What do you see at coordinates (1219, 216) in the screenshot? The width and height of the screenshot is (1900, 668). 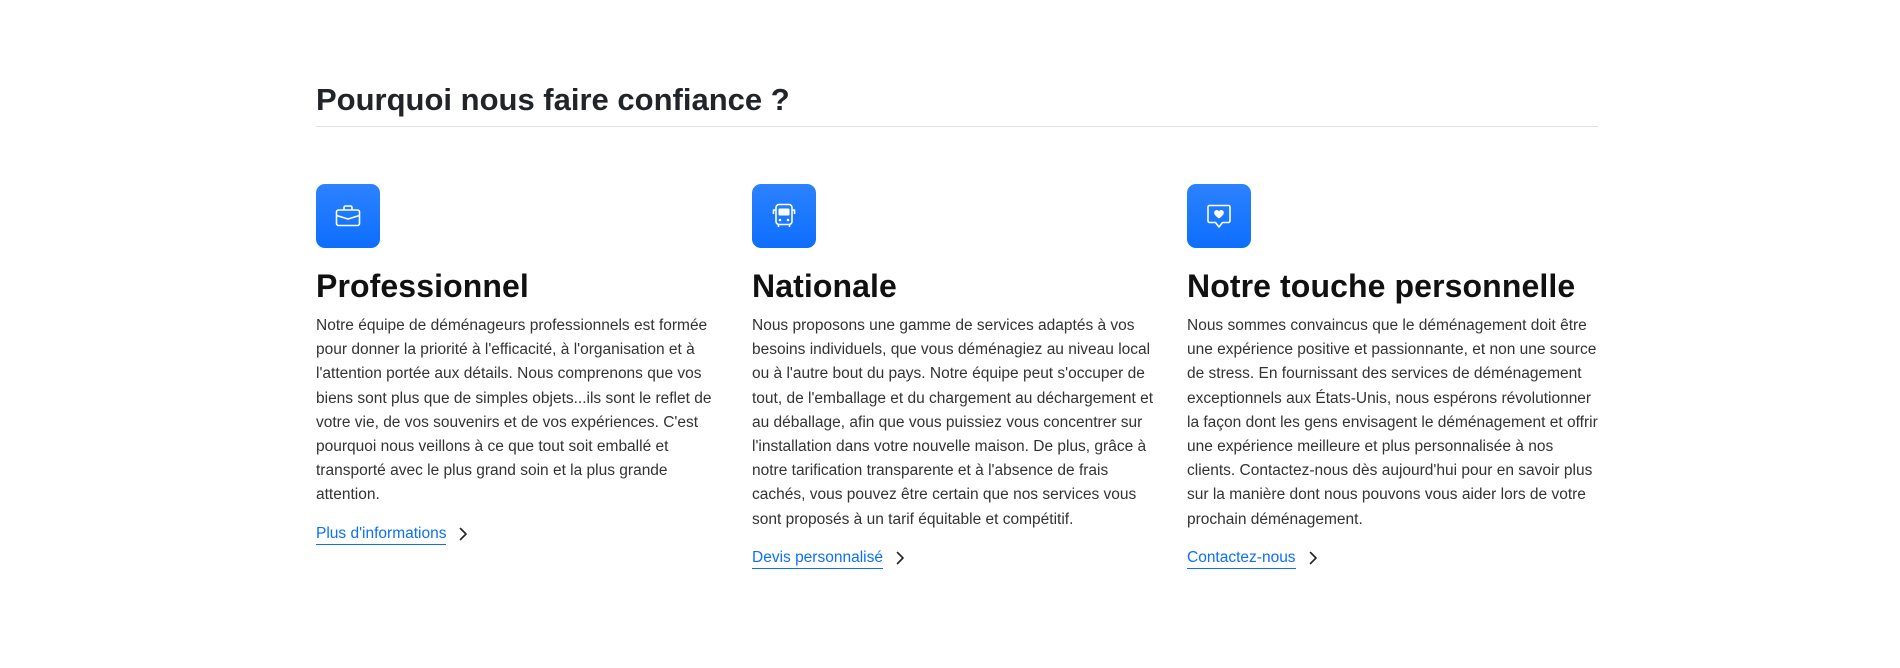 I see `chat-heart-icon` at bounding box center [1219, 216].